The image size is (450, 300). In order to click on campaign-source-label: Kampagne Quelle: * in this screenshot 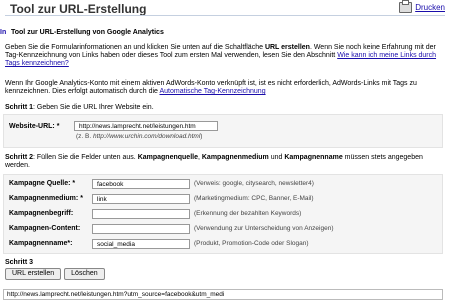, I will do `click(42, 183)`.